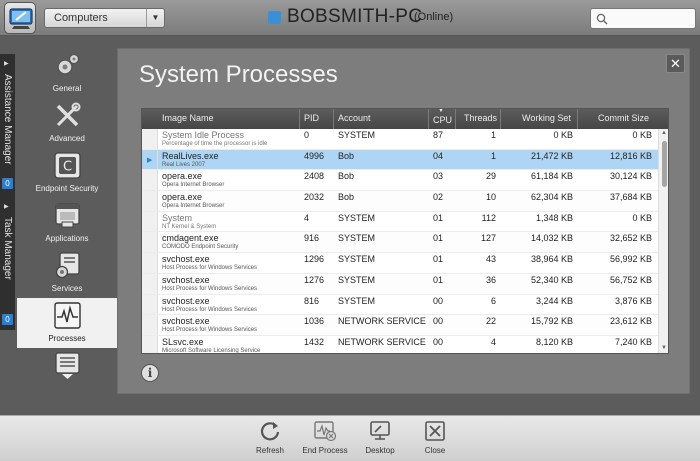  What do you see at coordinates (307, 217) in the screenshot?
I see `process-pid: 4` at bounding box center [307, 217].